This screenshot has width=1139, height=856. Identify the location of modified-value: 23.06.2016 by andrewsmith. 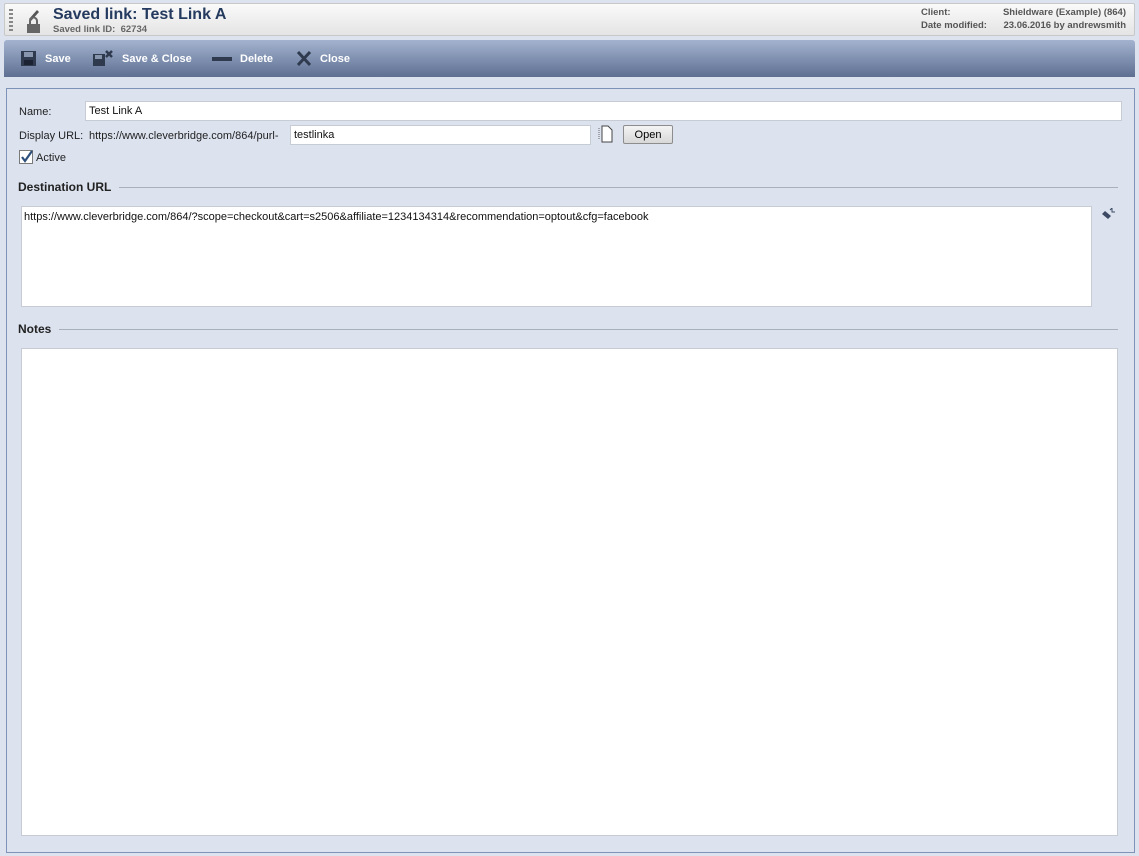
(1064, 25).